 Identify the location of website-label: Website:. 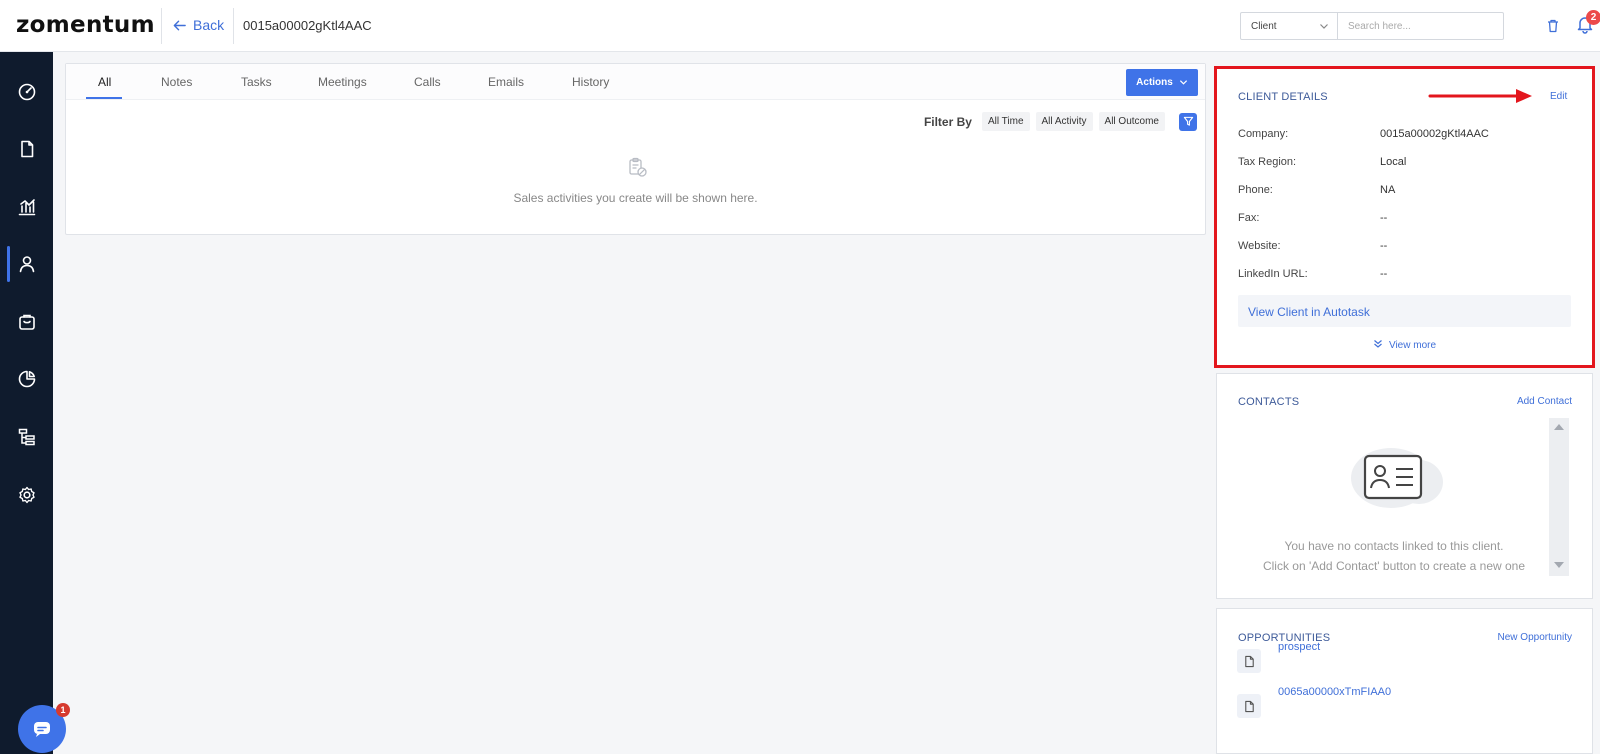
(1259, 246).